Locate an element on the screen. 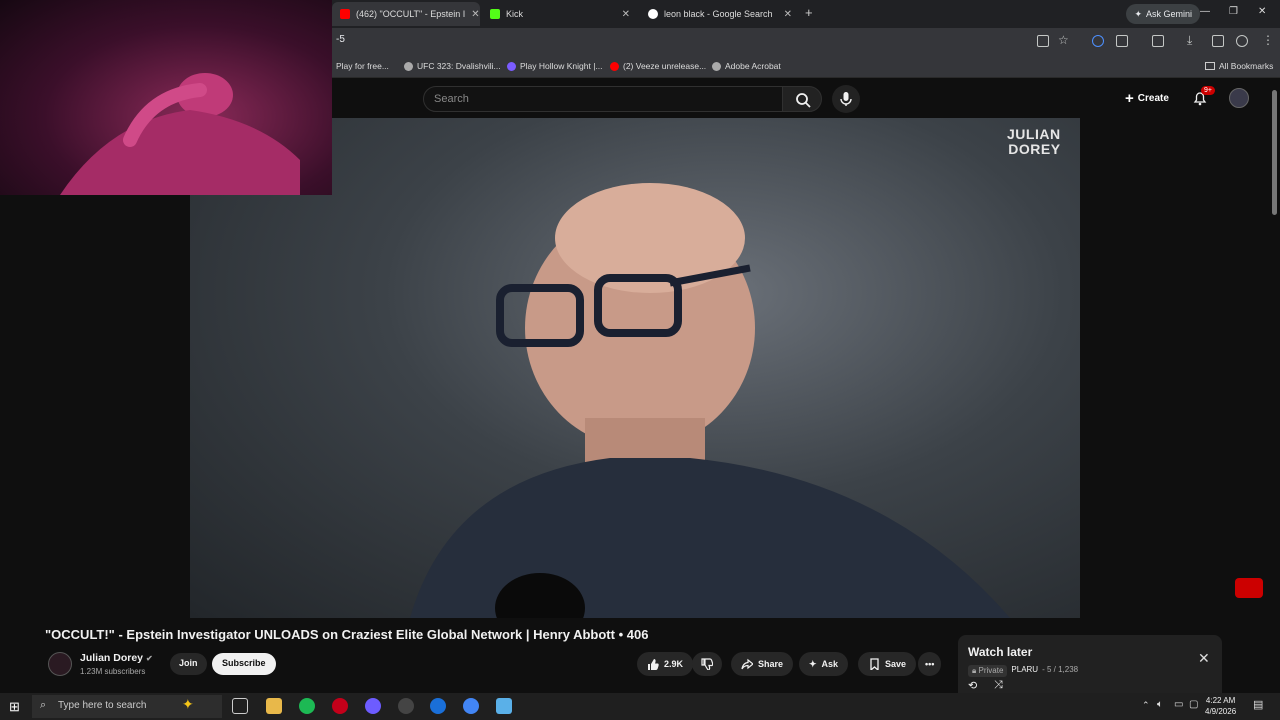  microphone-icon is located at coordinates (846, 99).